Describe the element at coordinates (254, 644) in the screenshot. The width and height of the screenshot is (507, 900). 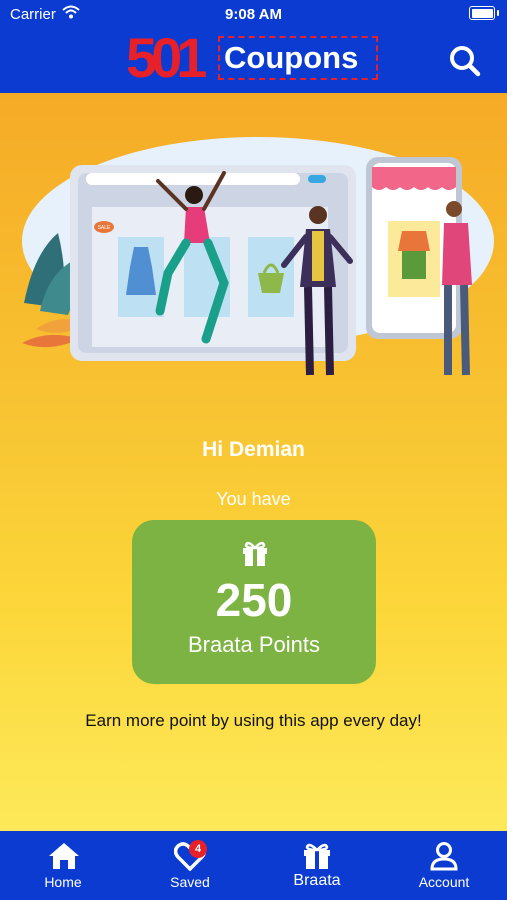
I see `points-label: Braata Points` at that location.